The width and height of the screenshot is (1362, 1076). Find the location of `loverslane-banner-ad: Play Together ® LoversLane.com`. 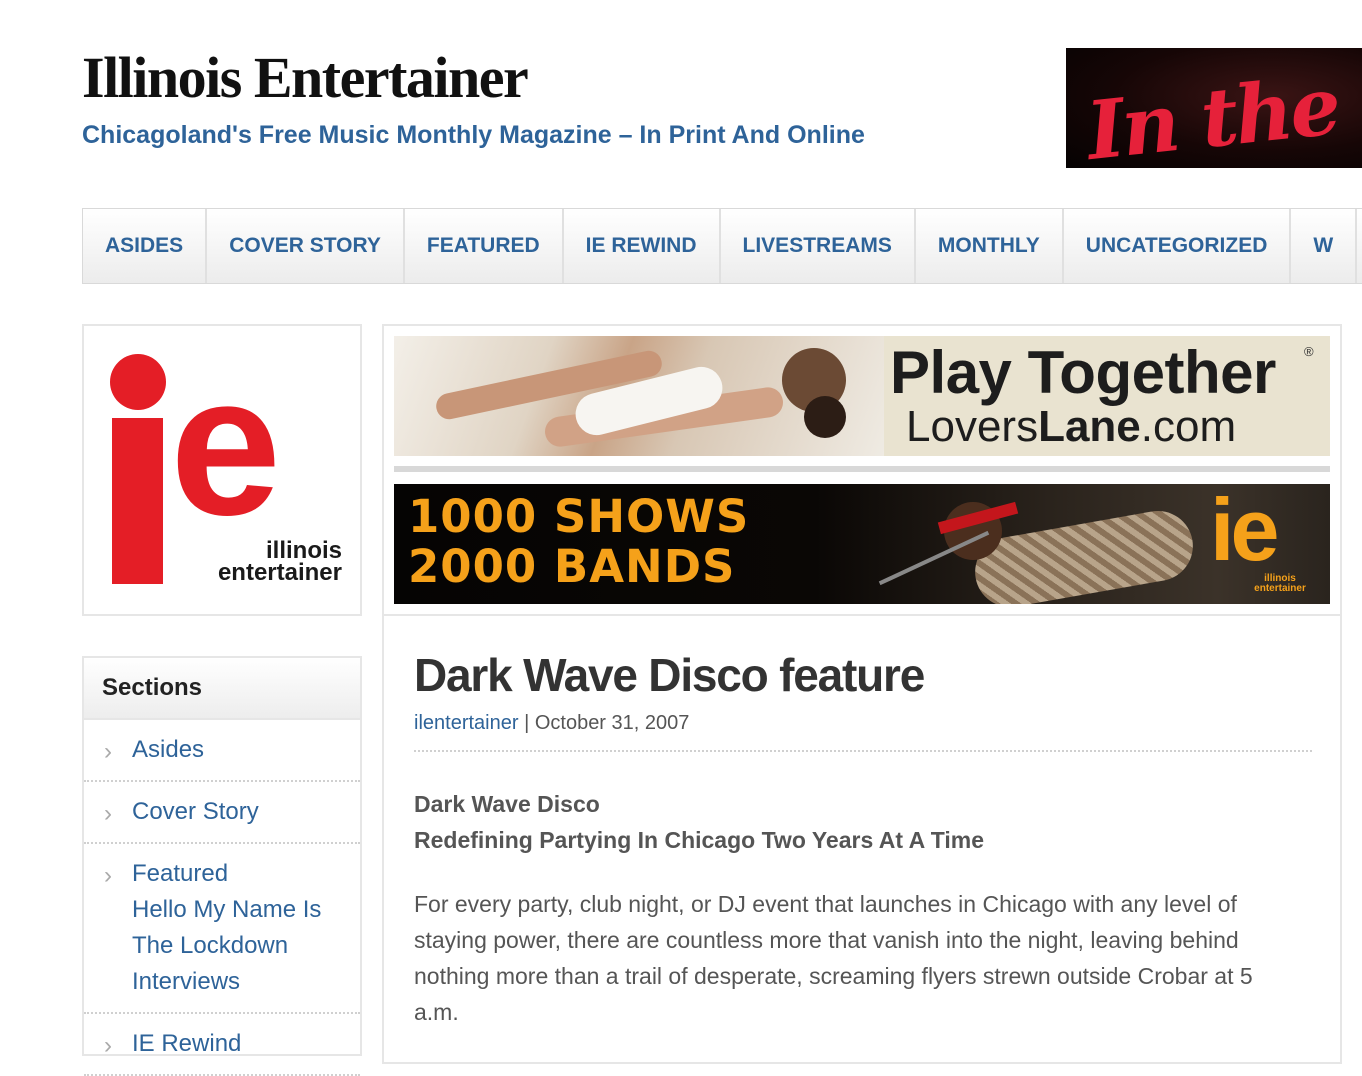

loverslane-banner-ad: Play Together ® LoversLane.com is located at coordinates (862, 396).